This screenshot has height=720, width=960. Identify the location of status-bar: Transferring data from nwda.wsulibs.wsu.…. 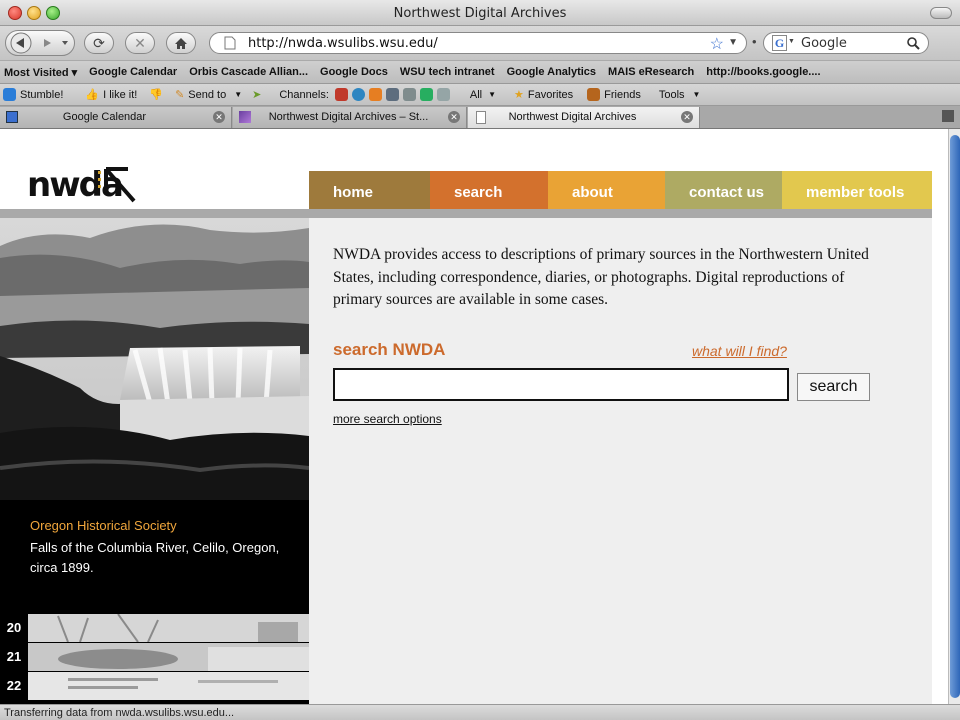
(480, 712).